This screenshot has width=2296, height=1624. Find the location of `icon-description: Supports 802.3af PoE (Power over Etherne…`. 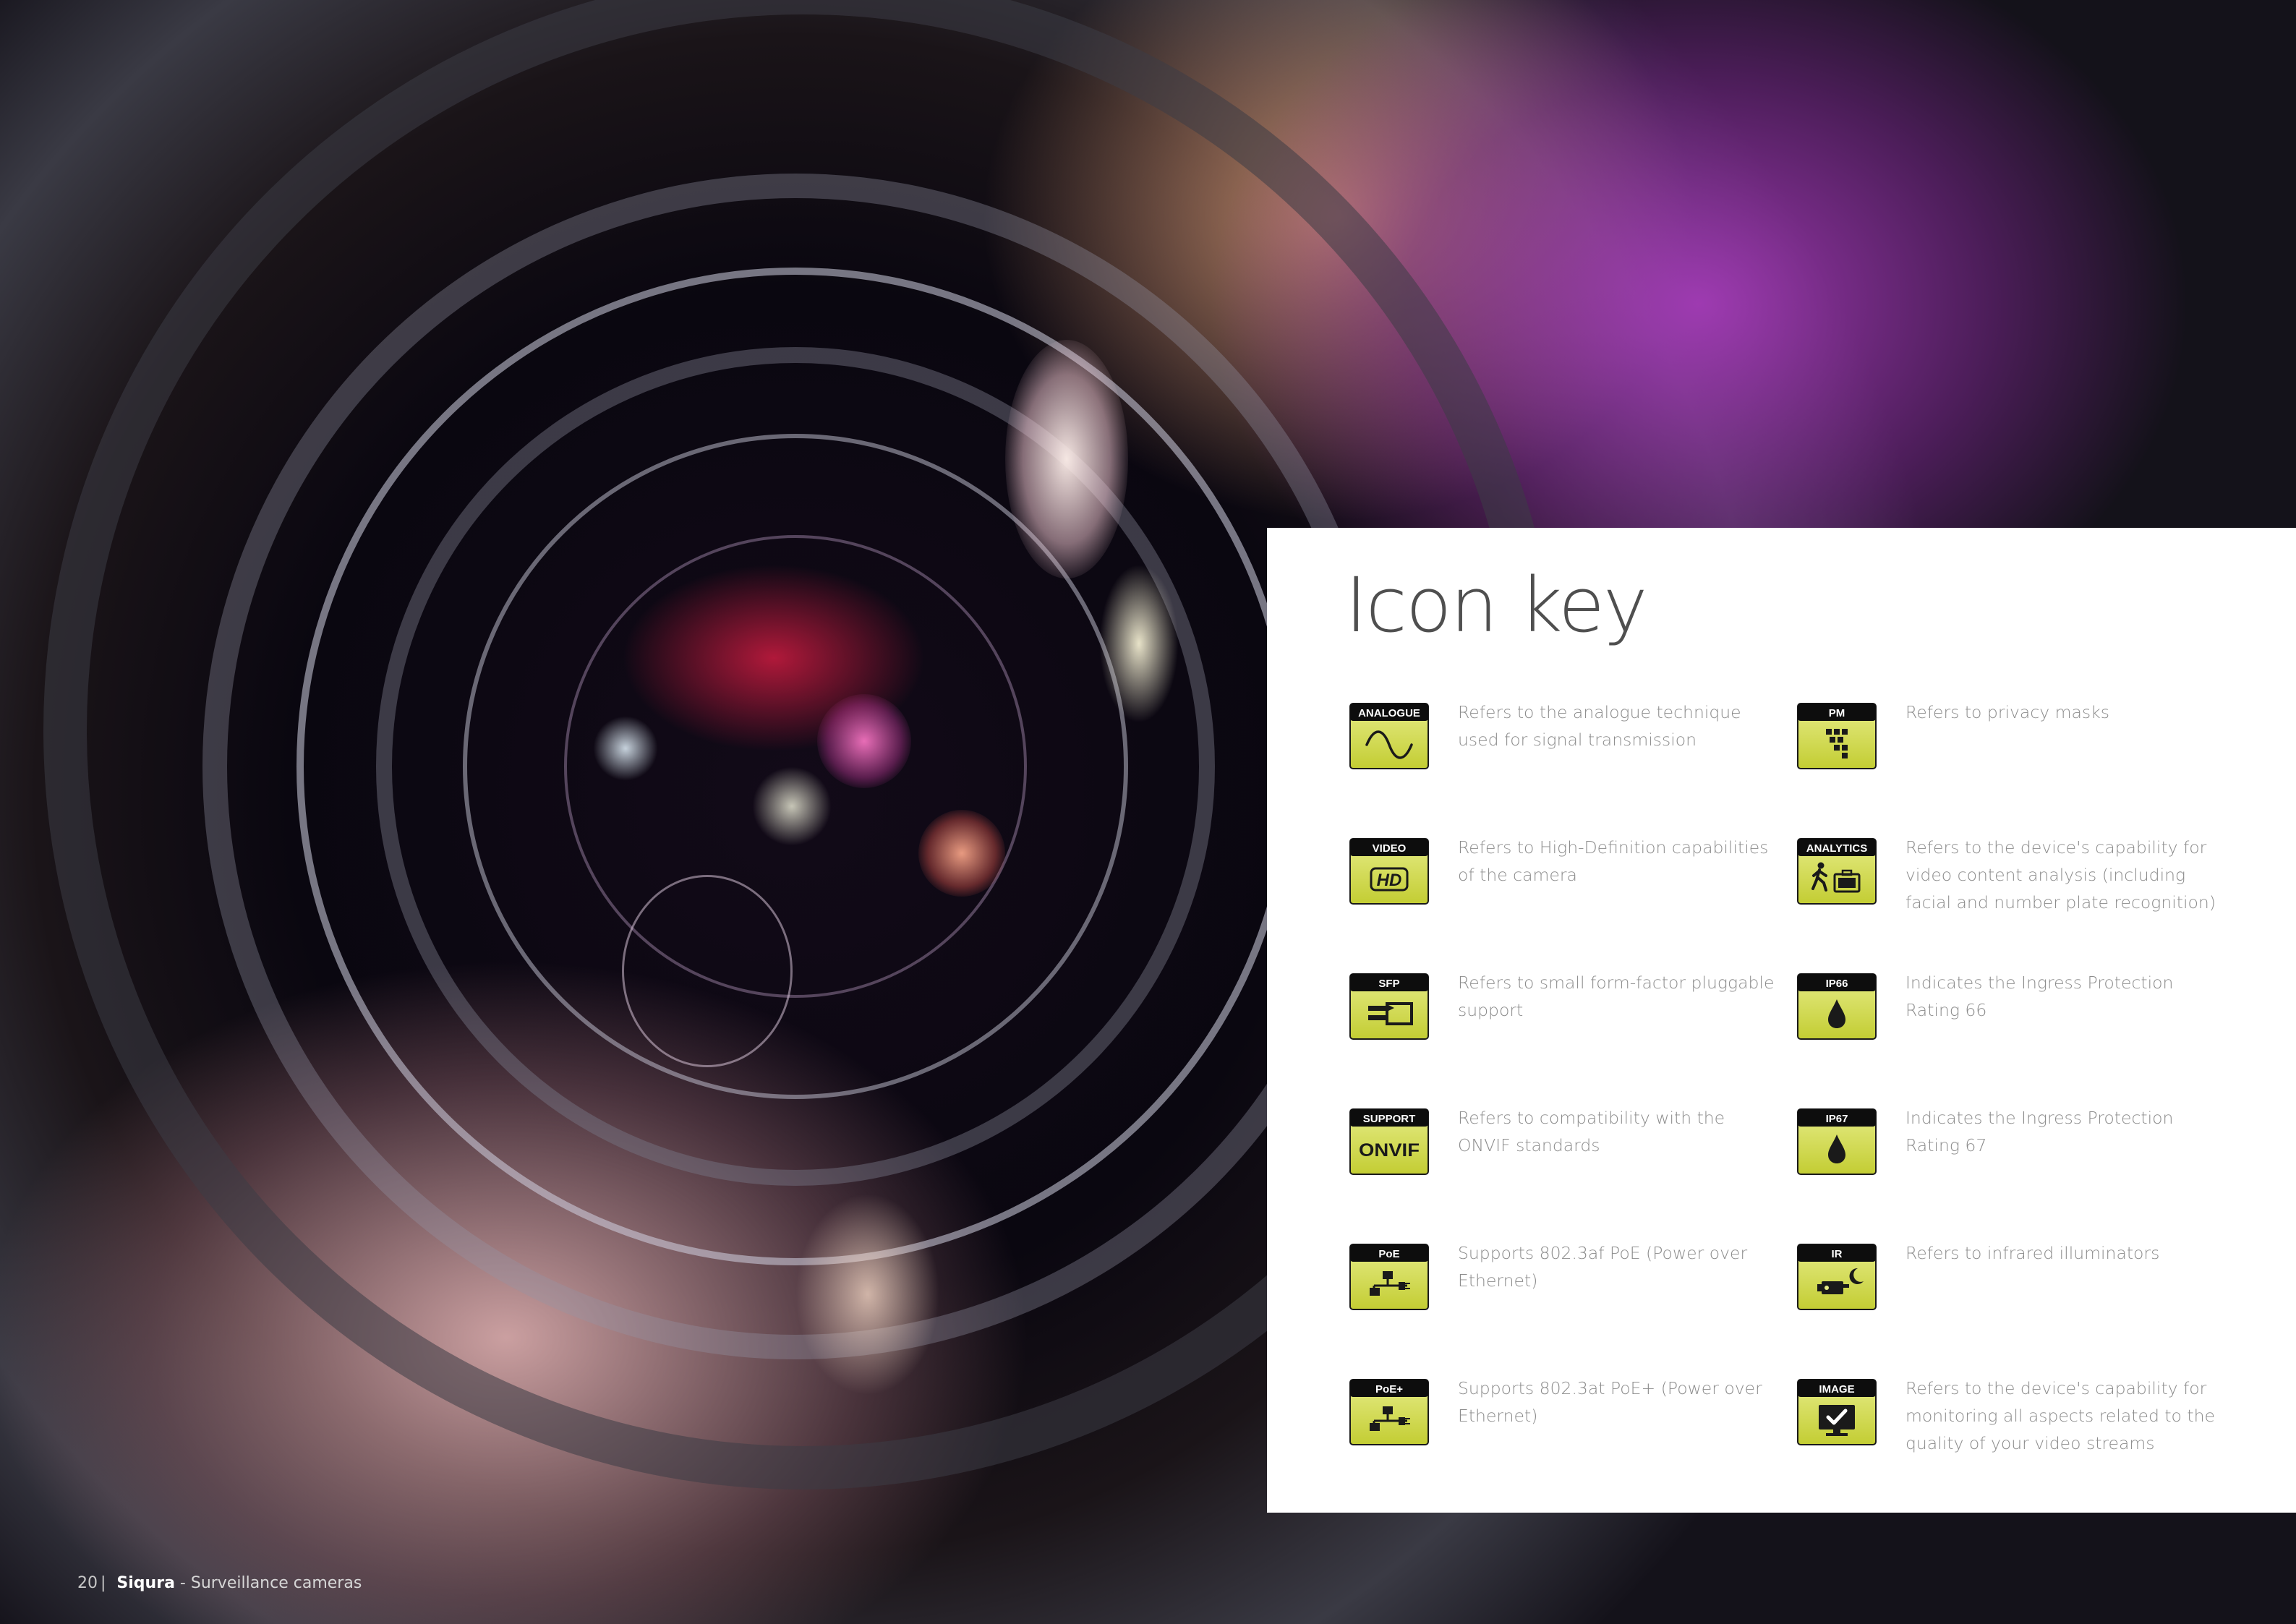

icon-description: Supports 802.3af PoE (Power over Etherne… is located at coordinates (1603, 1267).